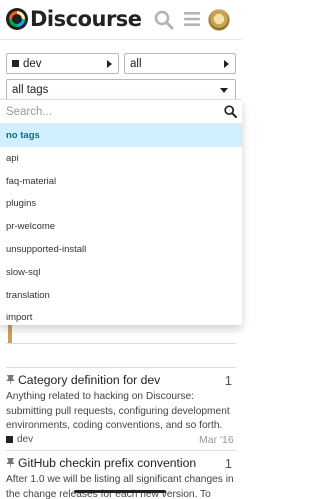 This screenshot has width=320, height=499. I want to click on tag-option-plugins: plugins, so click(121, 204).